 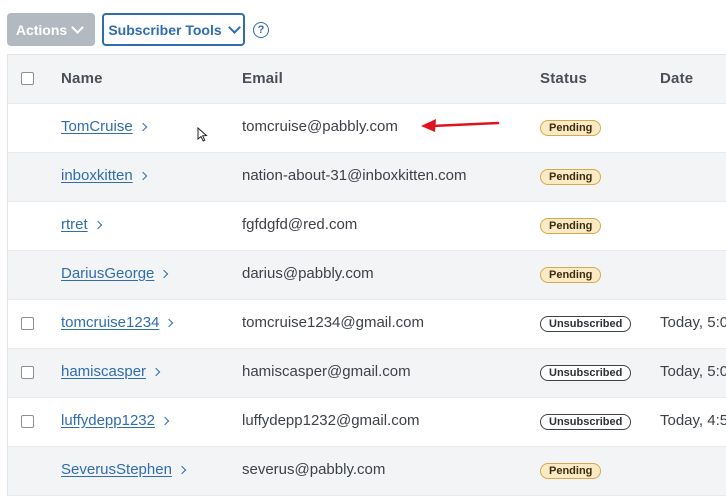 I want to click on subscriber-name-link: inboxkitten, so click(x=104, y=175).